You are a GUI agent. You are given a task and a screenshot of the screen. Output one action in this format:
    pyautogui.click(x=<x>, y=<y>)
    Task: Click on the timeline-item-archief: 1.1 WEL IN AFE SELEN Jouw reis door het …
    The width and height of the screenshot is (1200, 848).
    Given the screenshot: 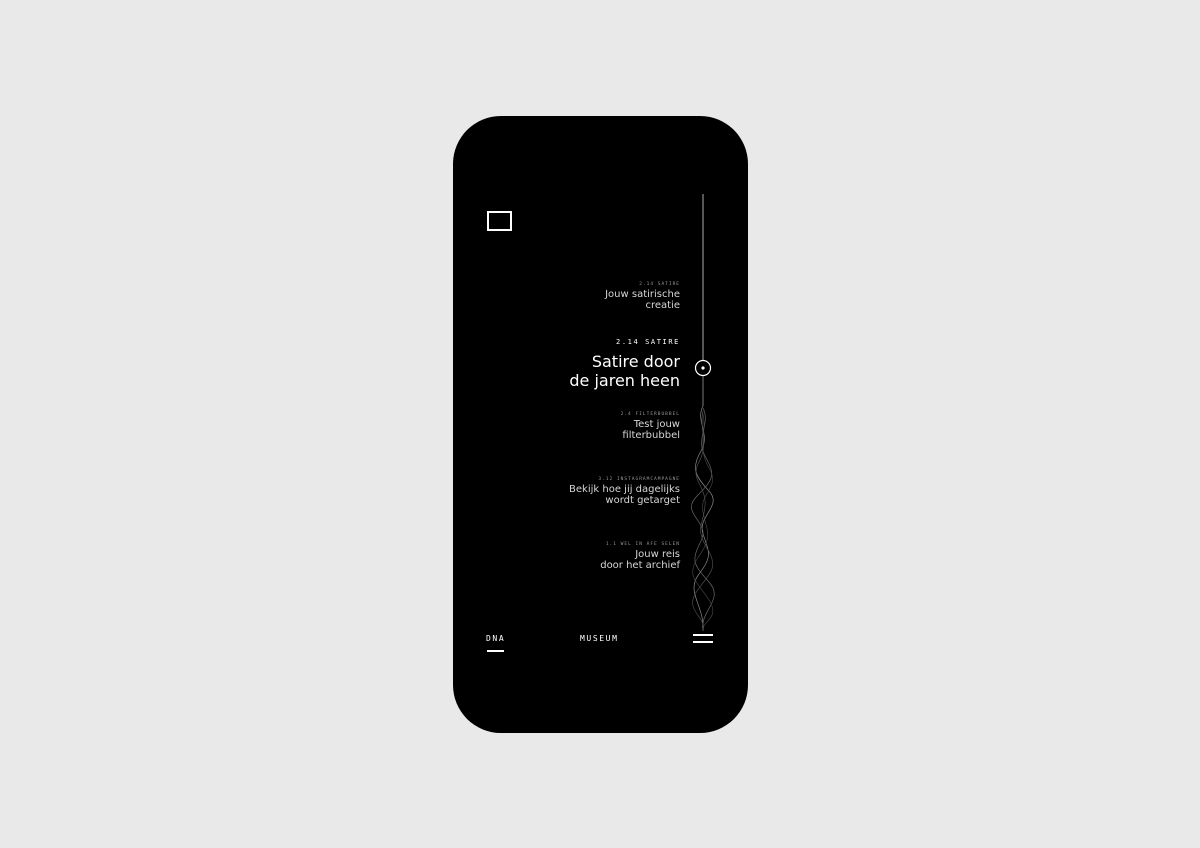 What is the action you would take?
    pyautogui.click(x=640, y=556)
    